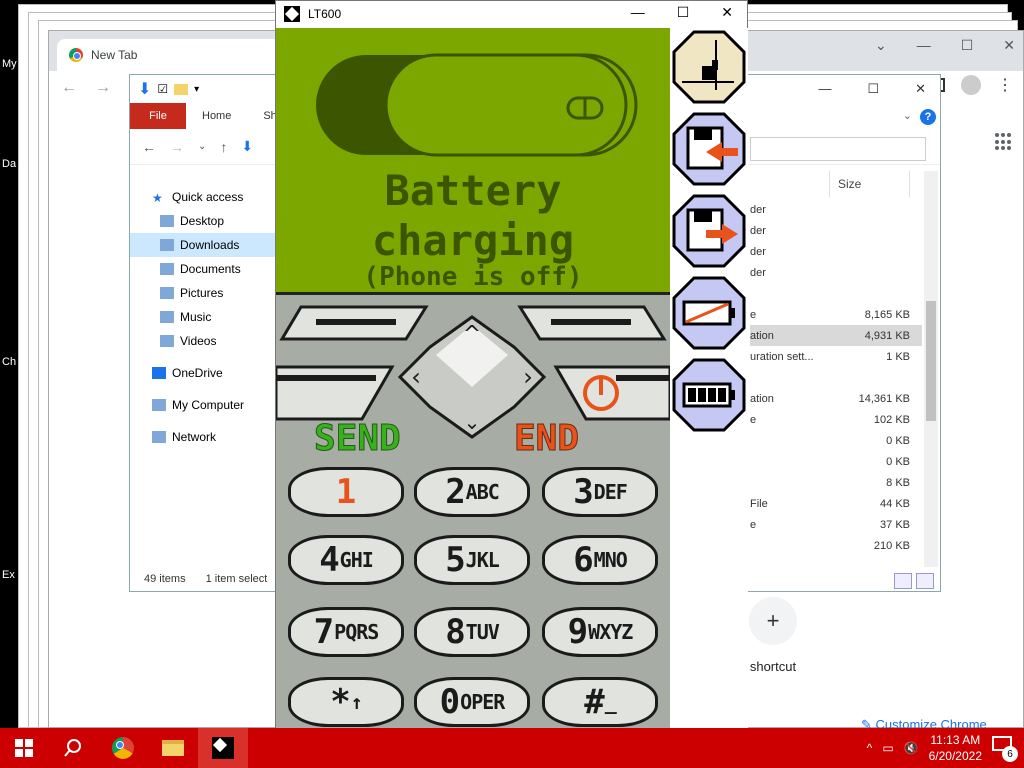 The width and height of the screenshot is (1024, 768). I want to click on keypad-key-6: 6 MNO, so click(600, 560).